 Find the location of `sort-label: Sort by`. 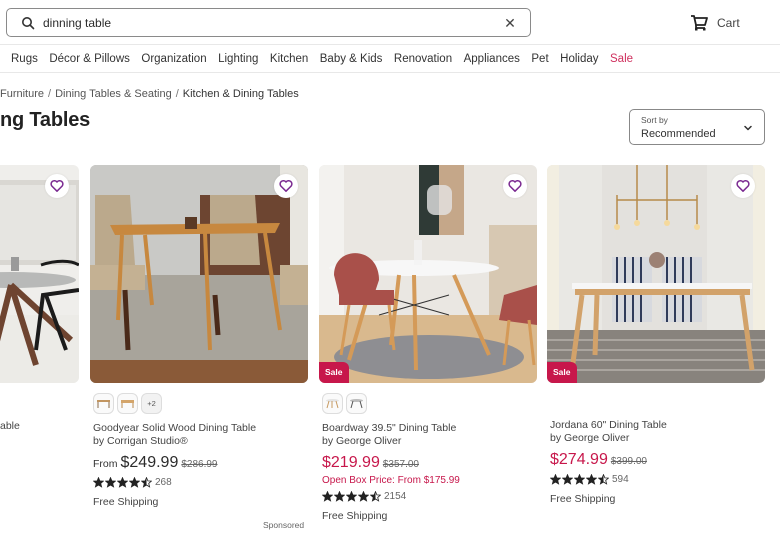

sort-label: Sort by is located at coordinates (654, 120).